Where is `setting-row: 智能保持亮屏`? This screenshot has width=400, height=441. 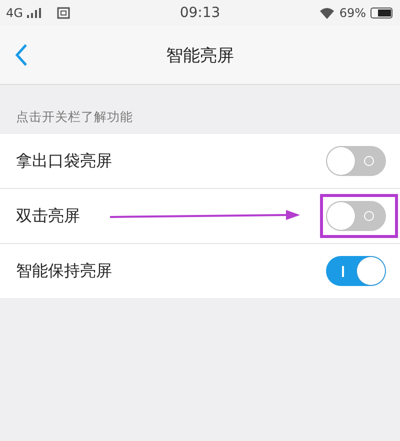 setting-row: 智能保持亮屏 is located at coordinates (200, 271).